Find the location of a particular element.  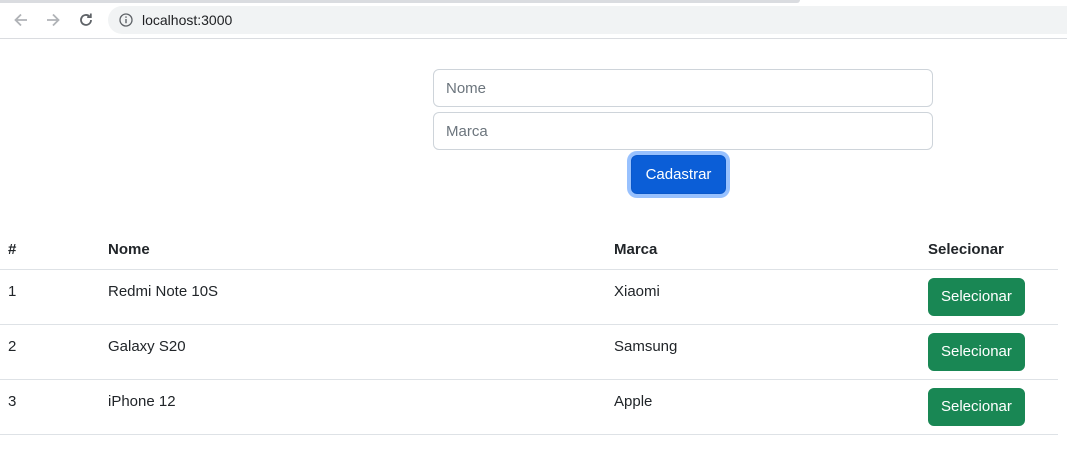

arrow-left-icon is located at coordinates (20, 20).